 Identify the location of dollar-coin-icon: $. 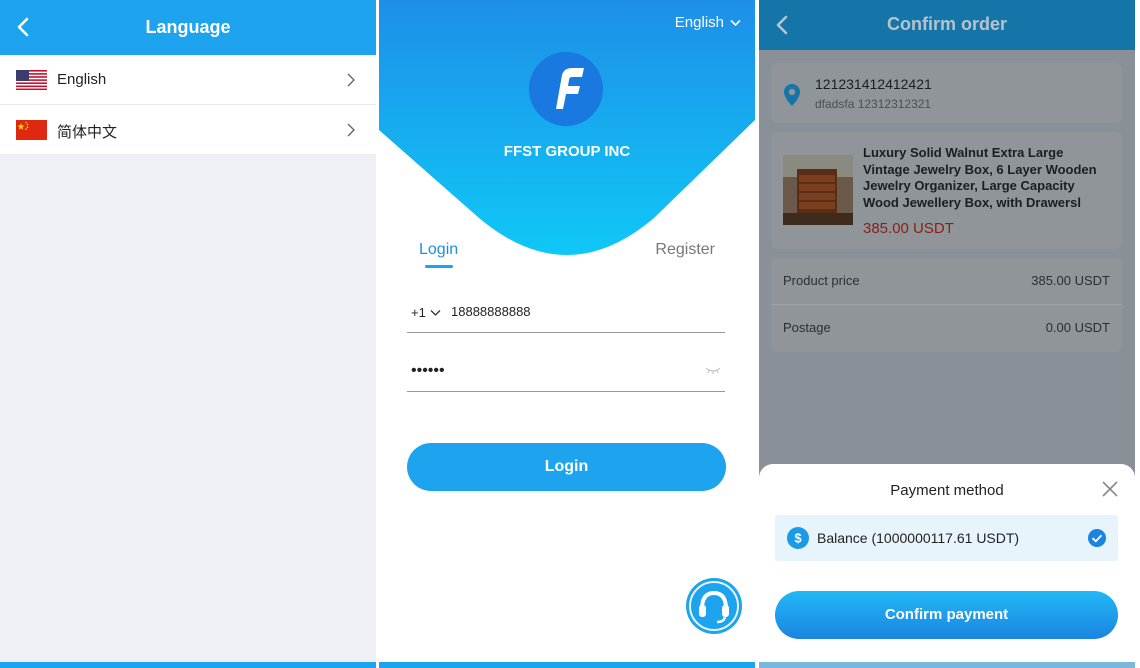
(798, 538).